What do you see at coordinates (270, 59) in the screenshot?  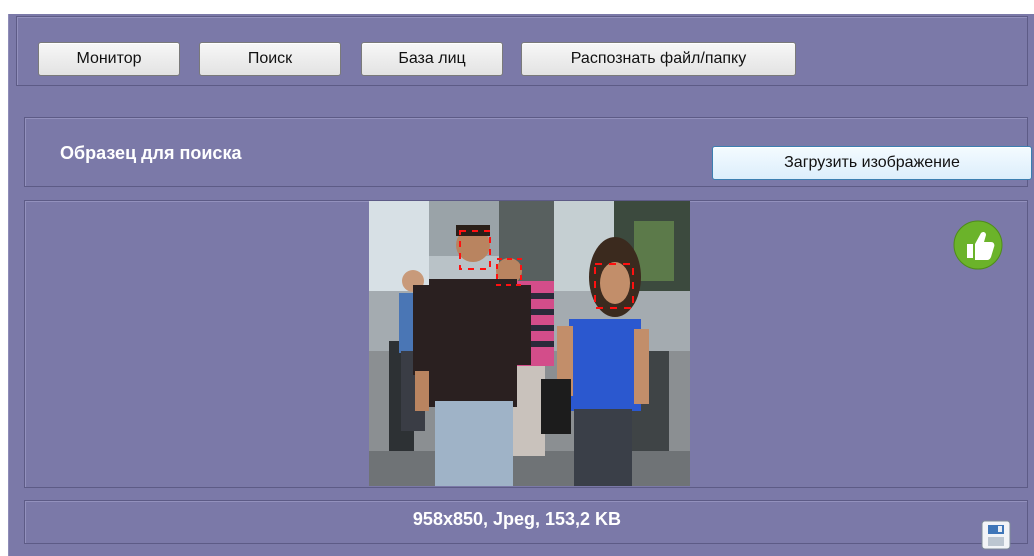 I see `search-button: Поиск` at bounding box center [270, 59].